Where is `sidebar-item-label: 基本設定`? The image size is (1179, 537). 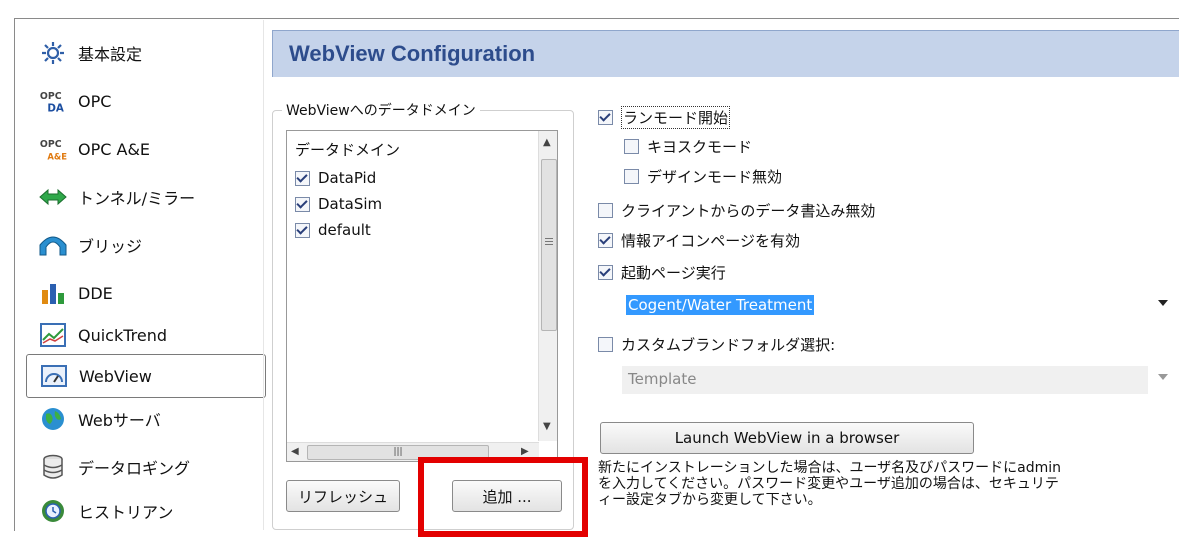
sidebar-item-label: 基本設定 is located at coordinates (110, 54).